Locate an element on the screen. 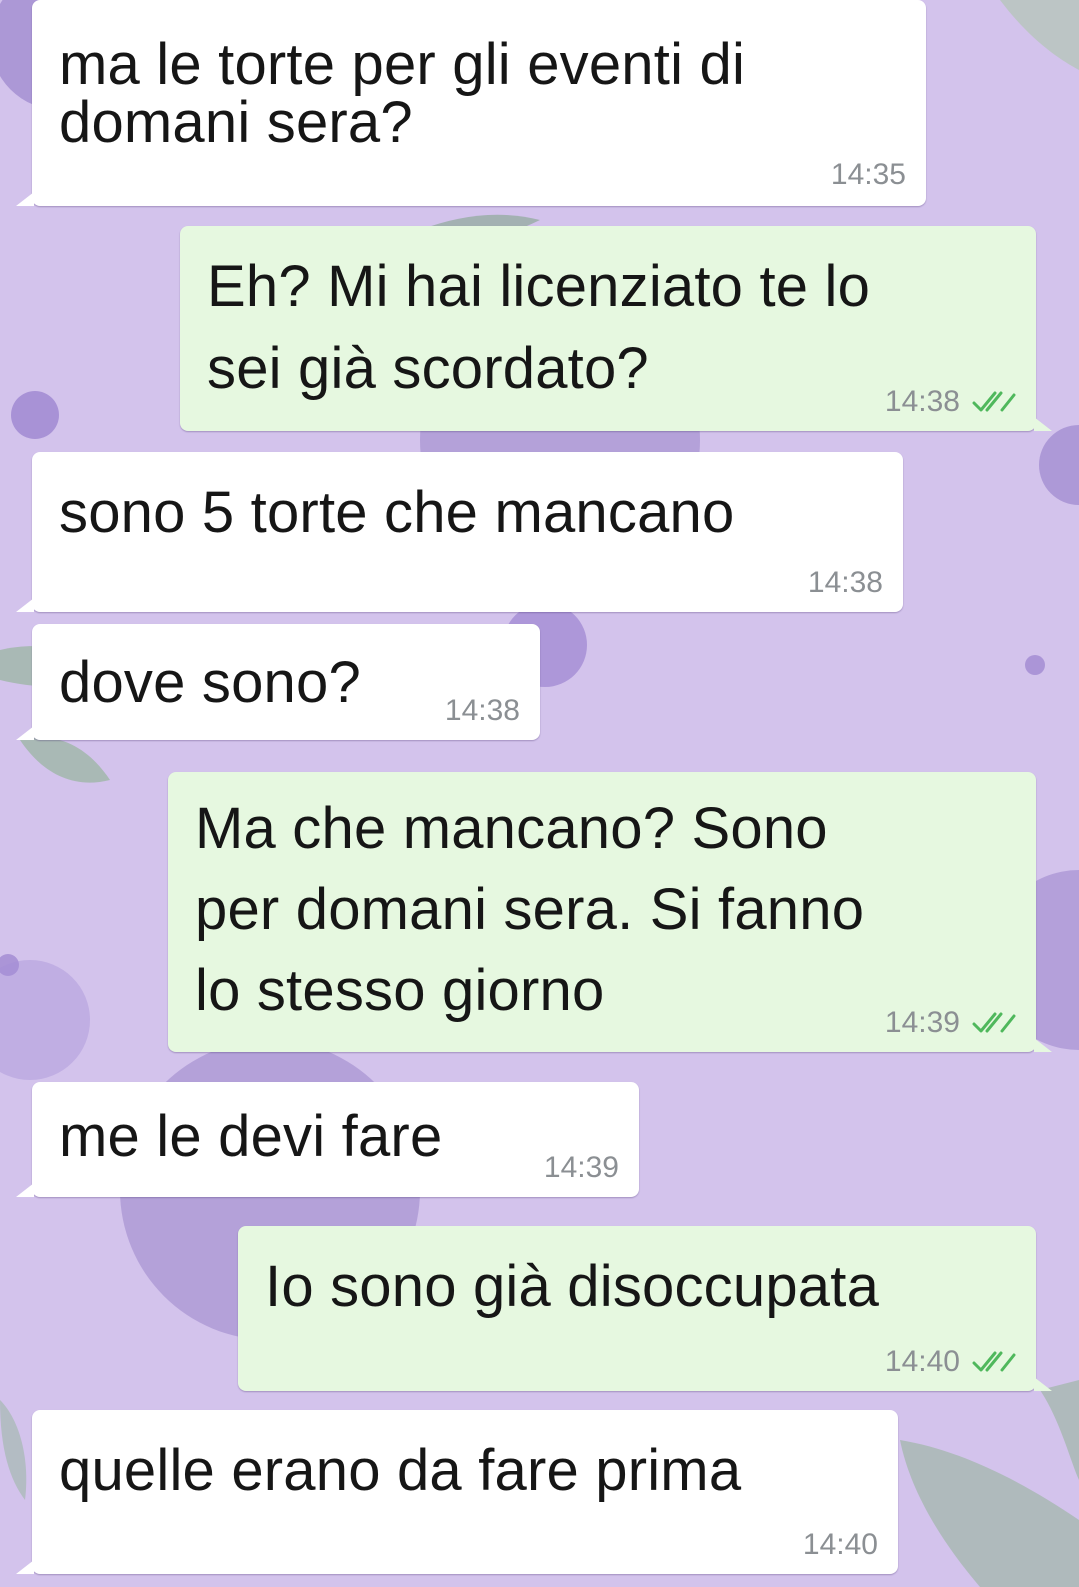  message-text: quelle erano da fare prima is located at coordinates (400, 1470).